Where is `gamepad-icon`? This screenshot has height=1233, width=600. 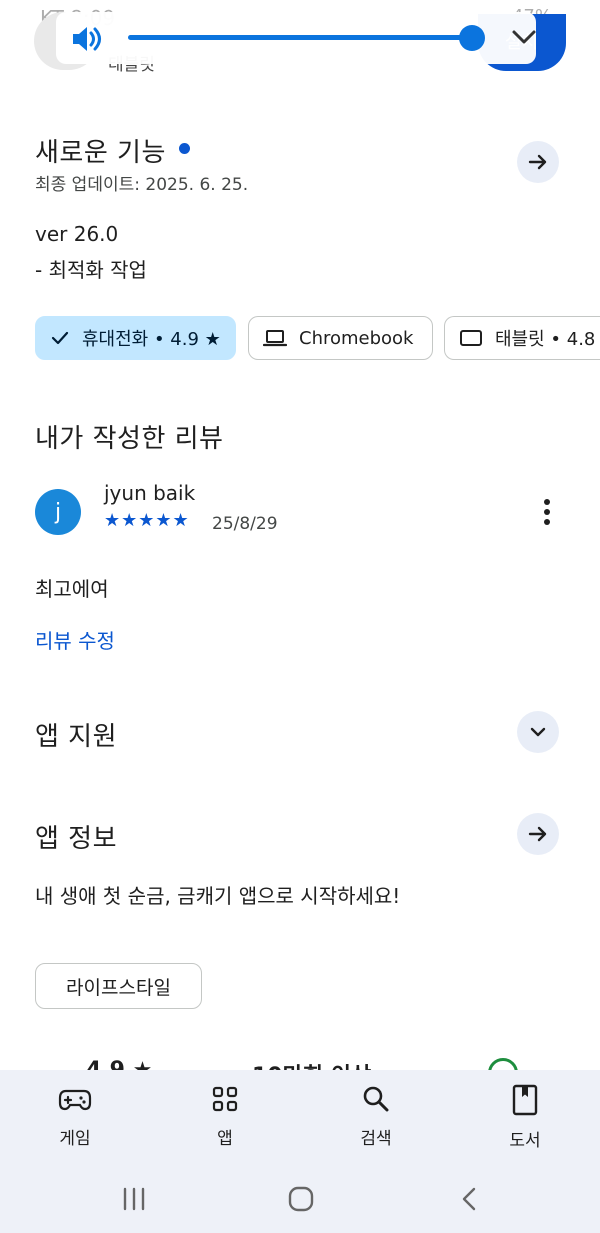
gamepad-icon is located at coordinates (75, 1100).